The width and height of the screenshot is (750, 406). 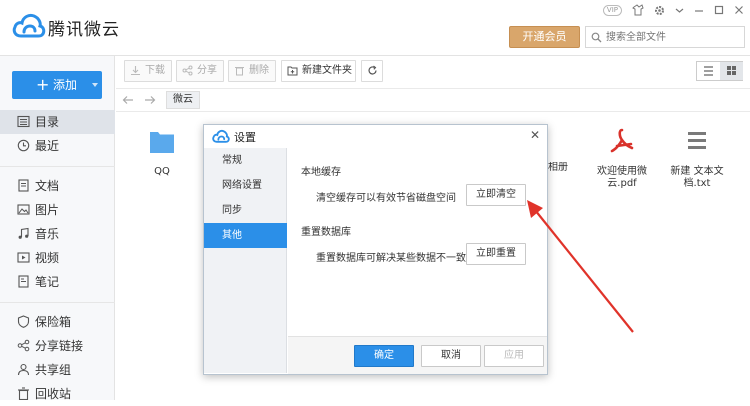 I want to click on text-file-icon, so click(x=697, y=140).